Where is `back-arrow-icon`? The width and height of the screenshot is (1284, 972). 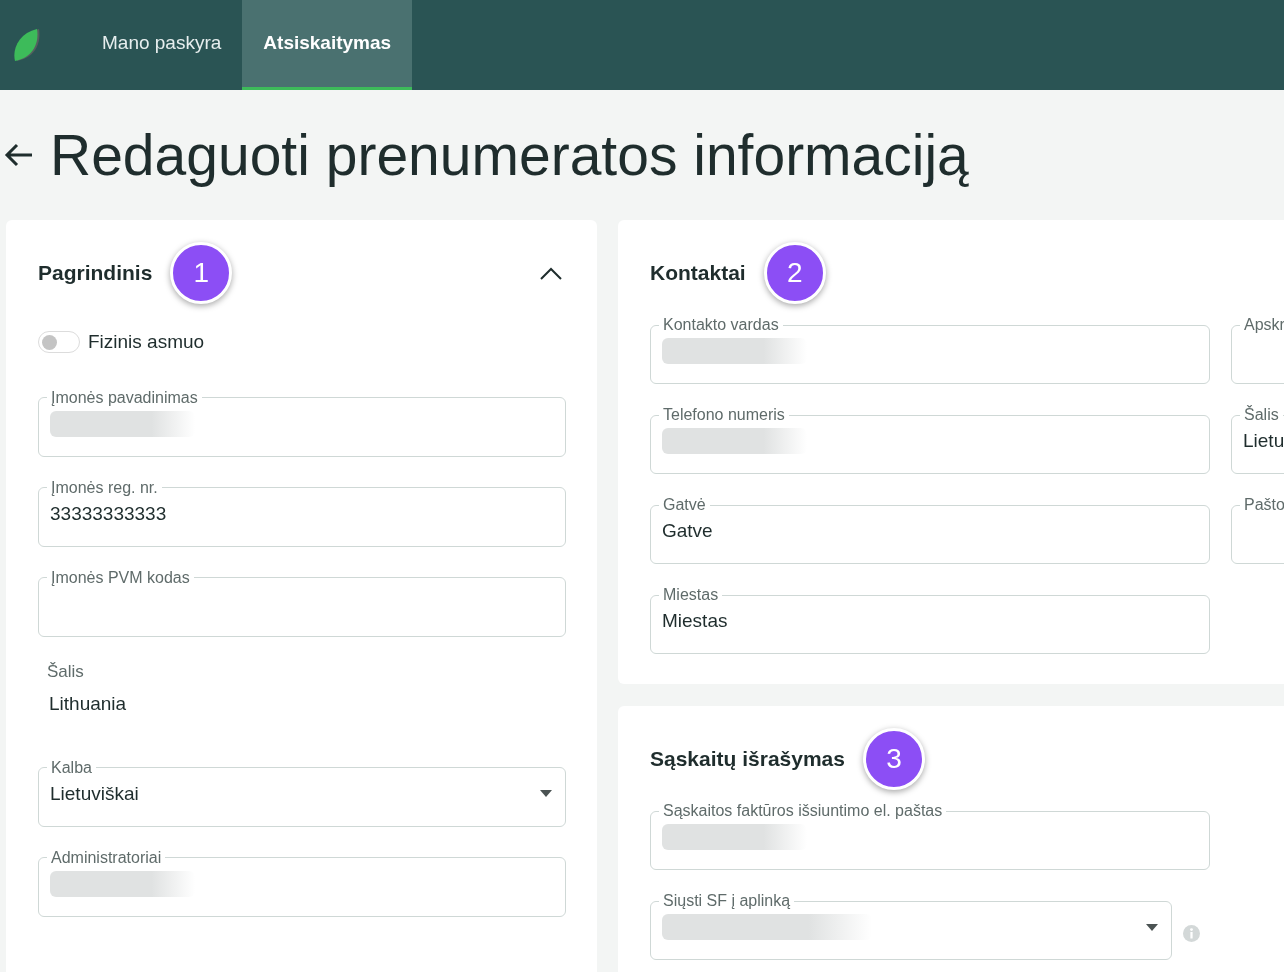 back-arrow-icon is located at coordinates (19, 155).